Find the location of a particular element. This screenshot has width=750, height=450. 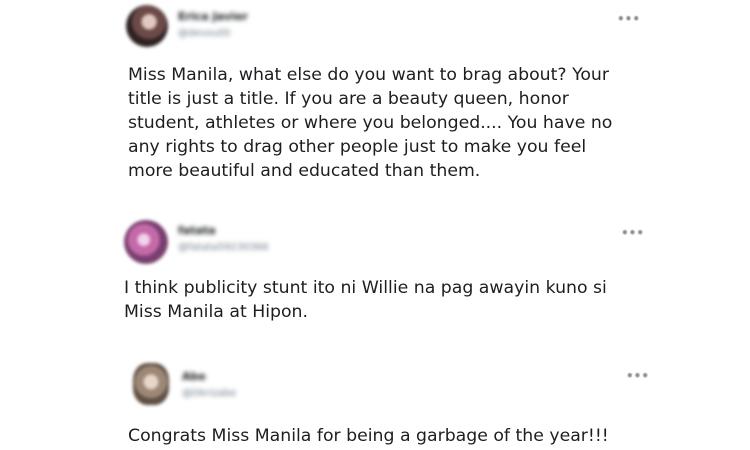

display-name: Erica Javier is located at coordinates (213, 16).